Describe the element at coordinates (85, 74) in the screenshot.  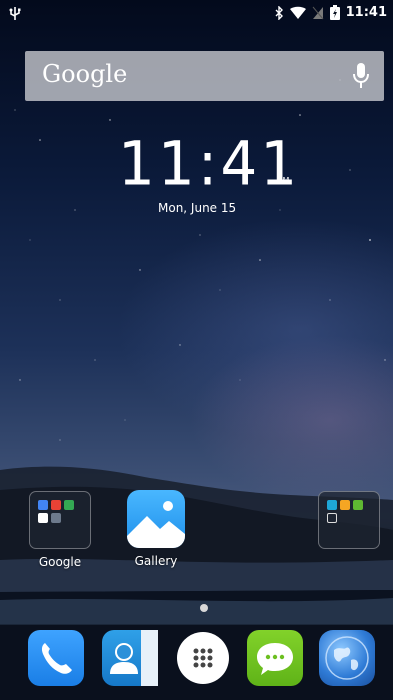
I see `google-logo: Google` at that location.